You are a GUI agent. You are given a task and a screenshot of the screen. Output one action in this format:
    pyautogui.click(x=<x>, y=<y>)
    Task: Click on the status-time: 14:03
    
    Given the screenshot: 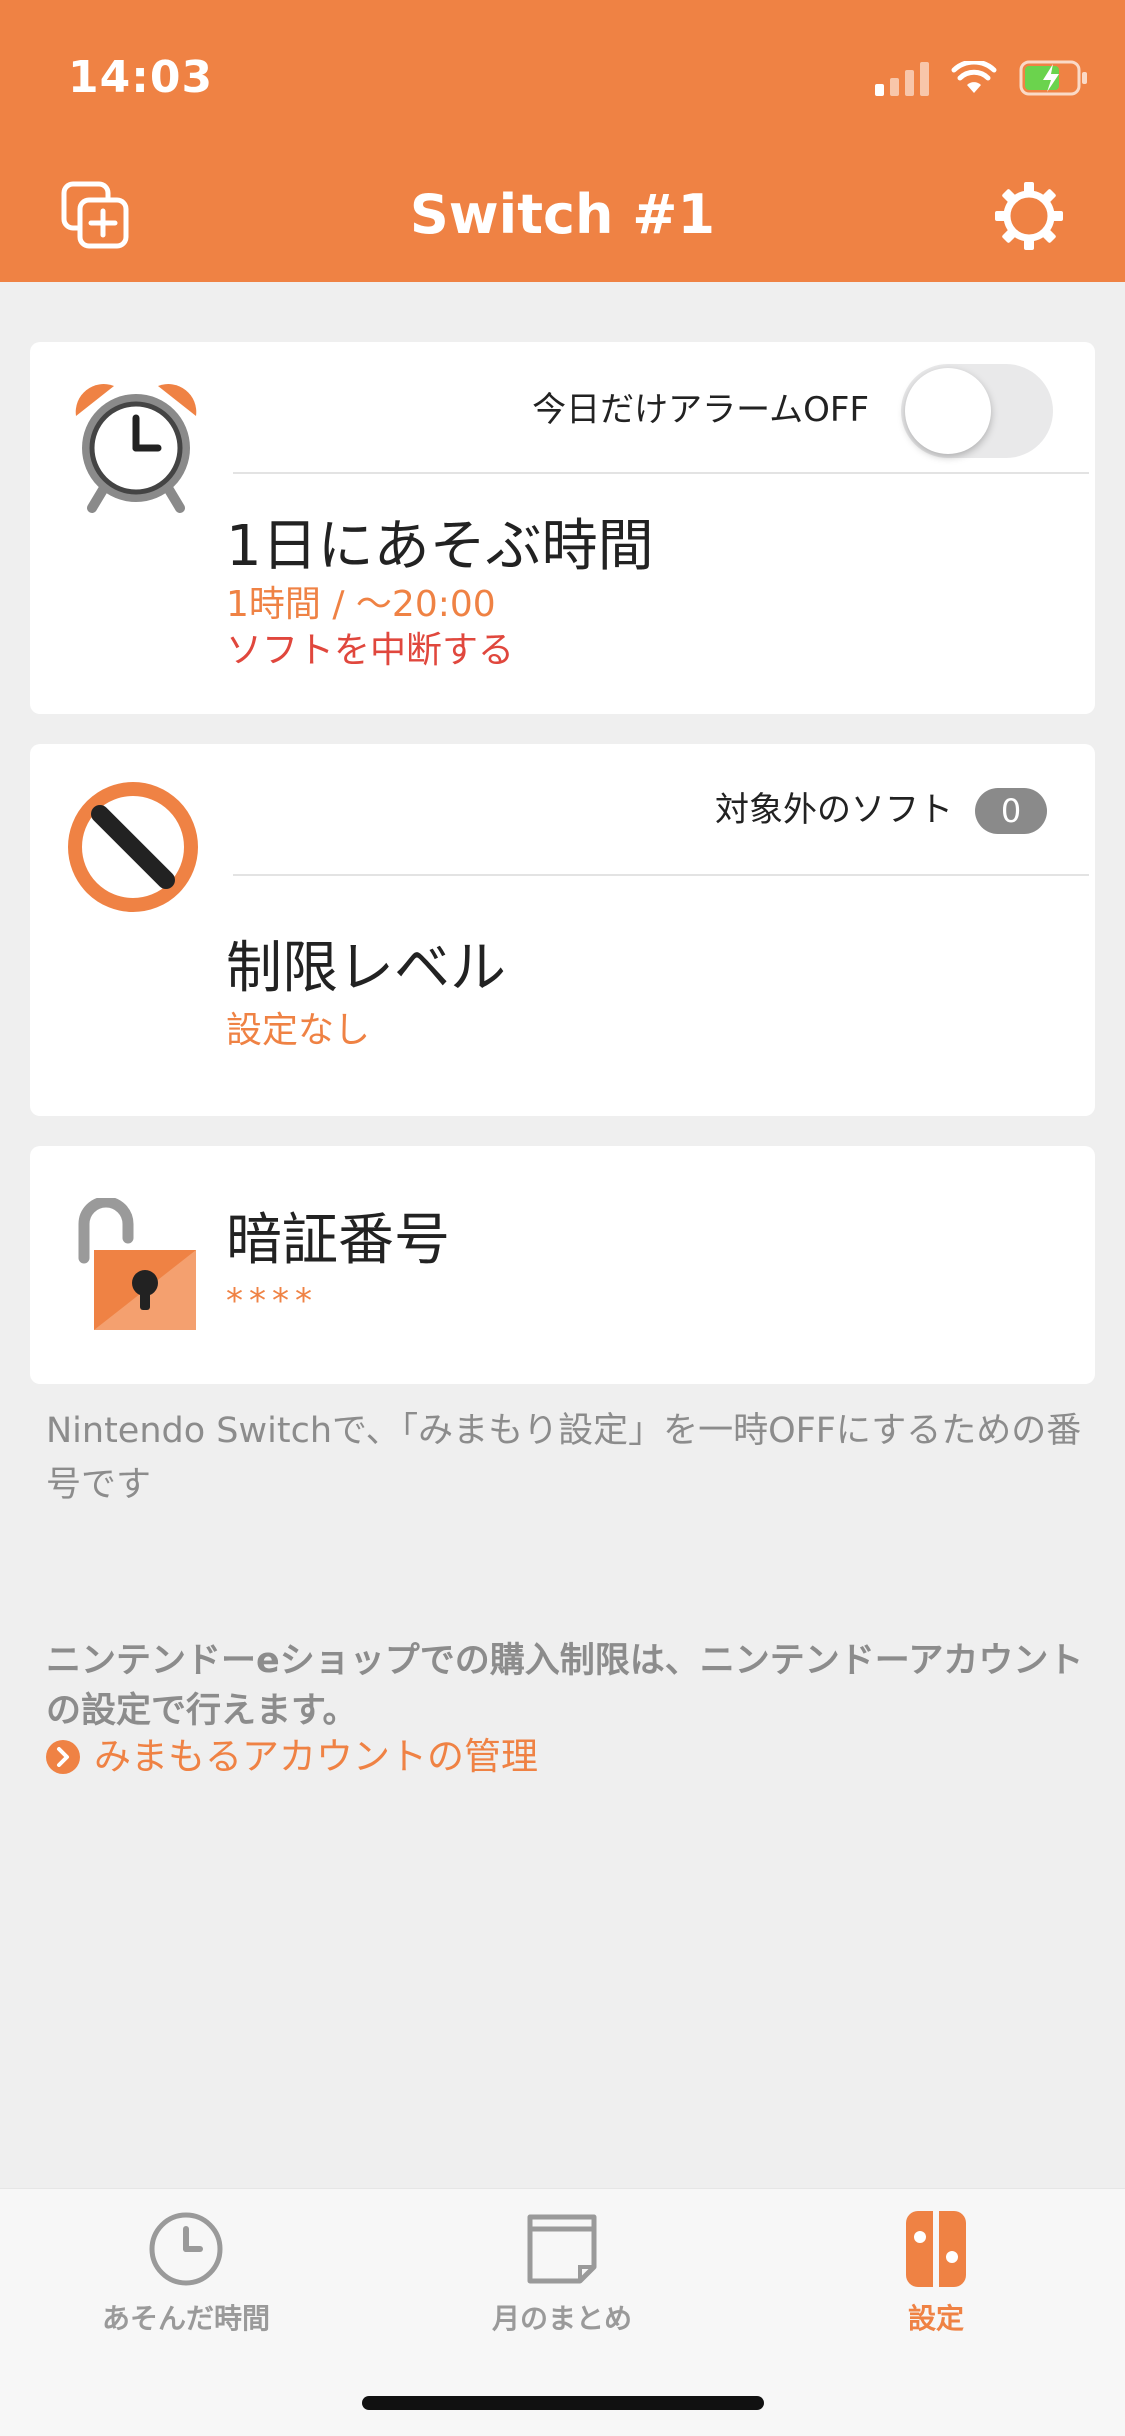 What is the action you would take?
    pyautogui.click(x=141, y=77)
    